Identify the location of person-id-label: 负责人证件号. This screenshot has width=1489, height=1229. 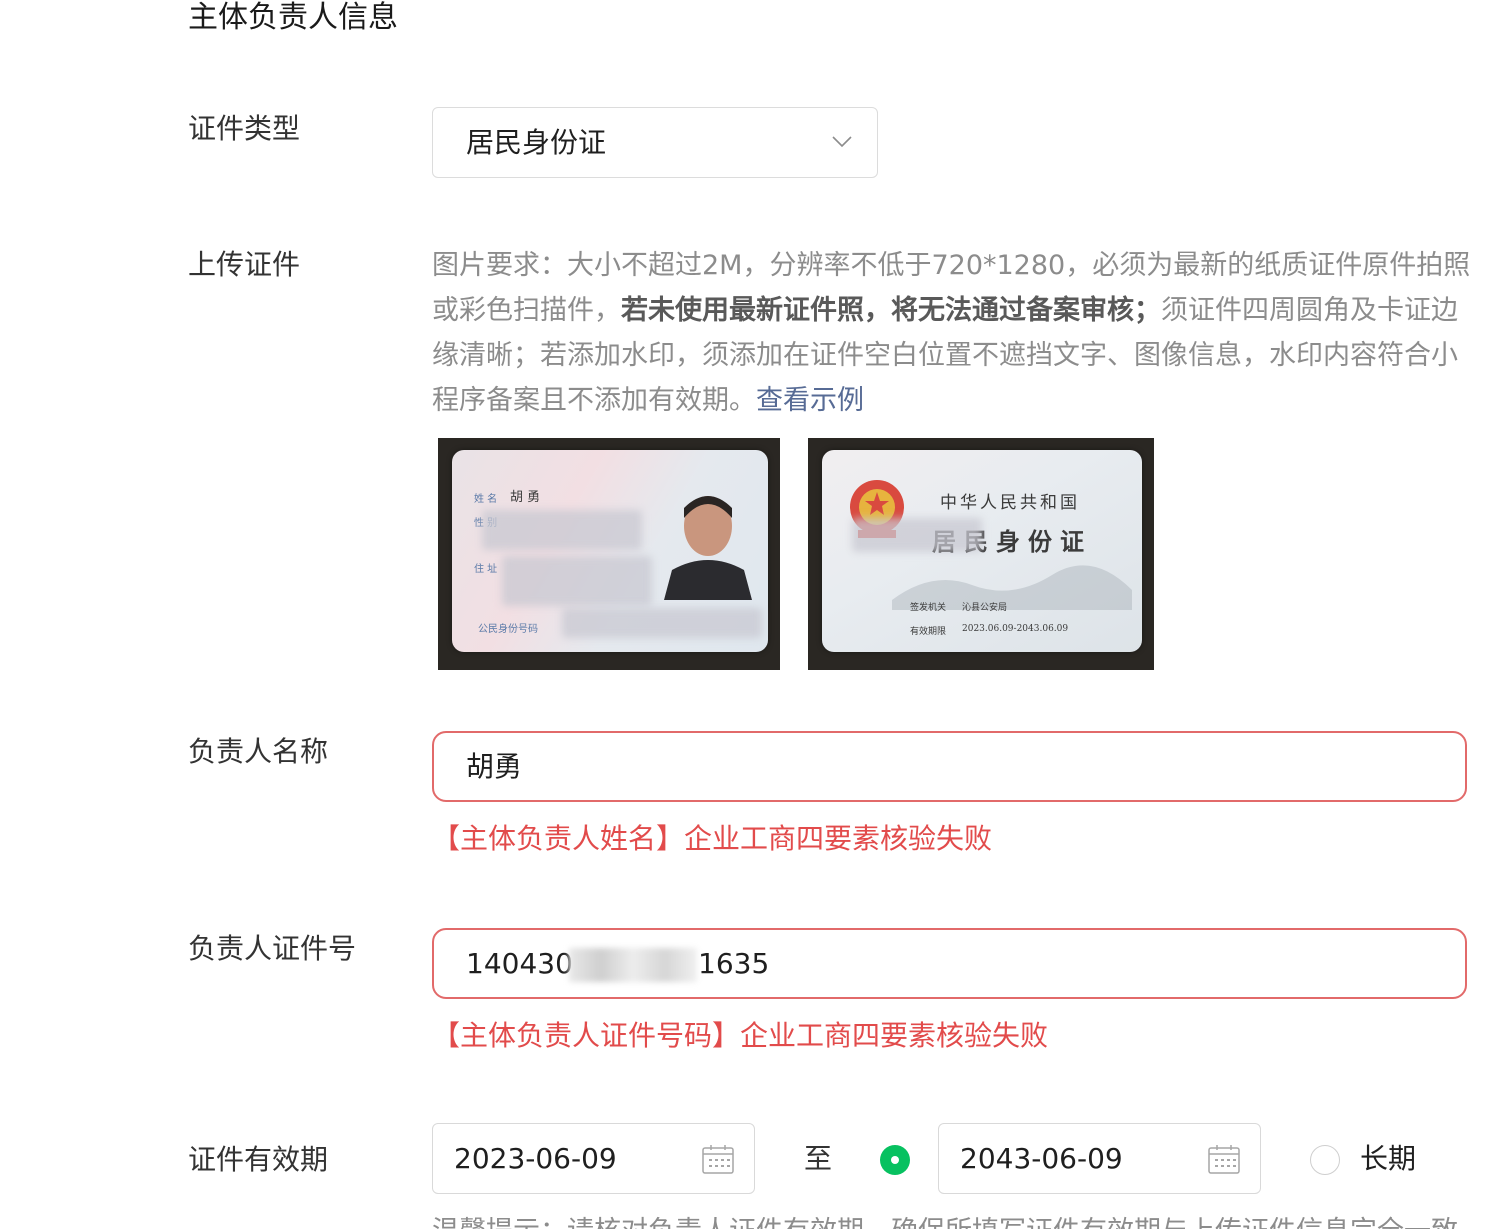
(272, 948).